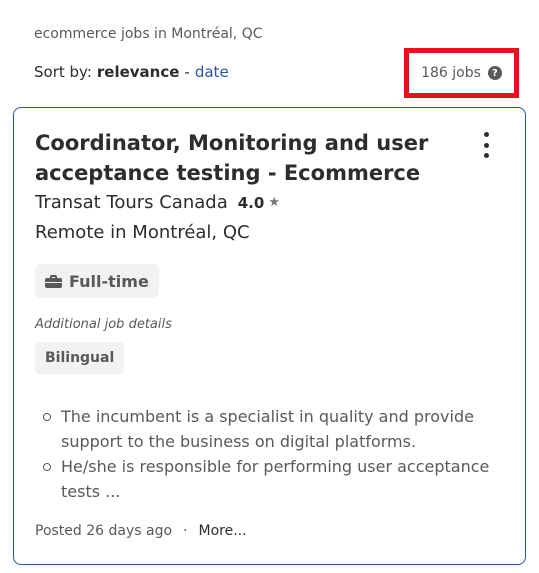 The image size is (539, 573). What do you see at coordinates (103, 324) in the screenshot?
I see `additional-details-label: Additional job details` at bounding box center [103, 324].